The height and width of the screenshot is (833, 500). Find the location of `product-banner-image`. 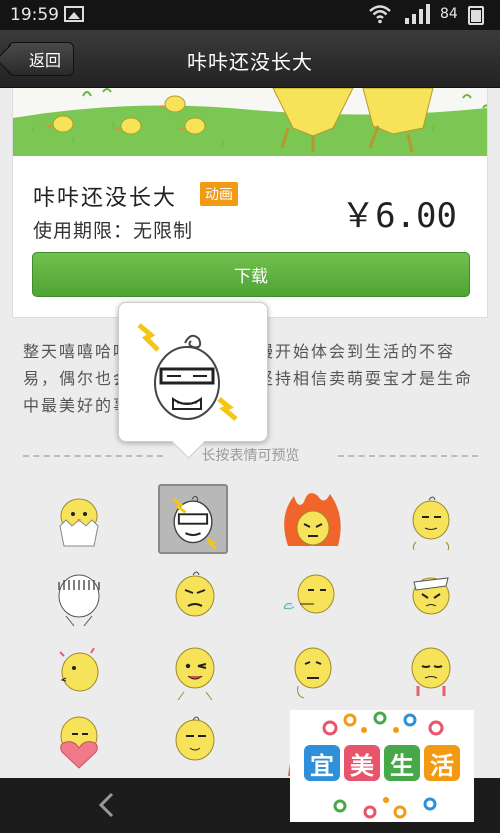

product-banner-image is located at coordinates (250, 122).